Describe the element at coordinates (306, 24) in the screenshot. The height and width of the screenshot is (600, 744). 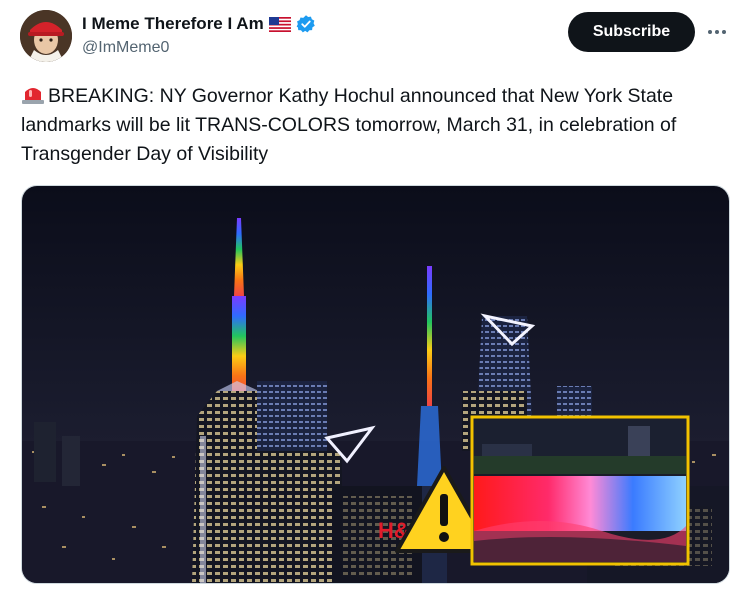
I see `verified-badge-icon` at that location.